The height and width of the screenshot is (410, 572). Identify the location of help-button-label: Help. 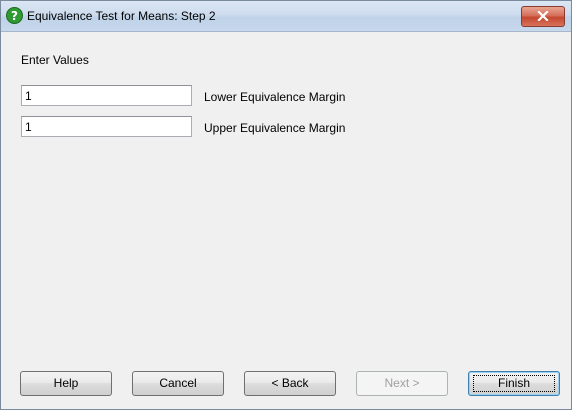
(66, 383).